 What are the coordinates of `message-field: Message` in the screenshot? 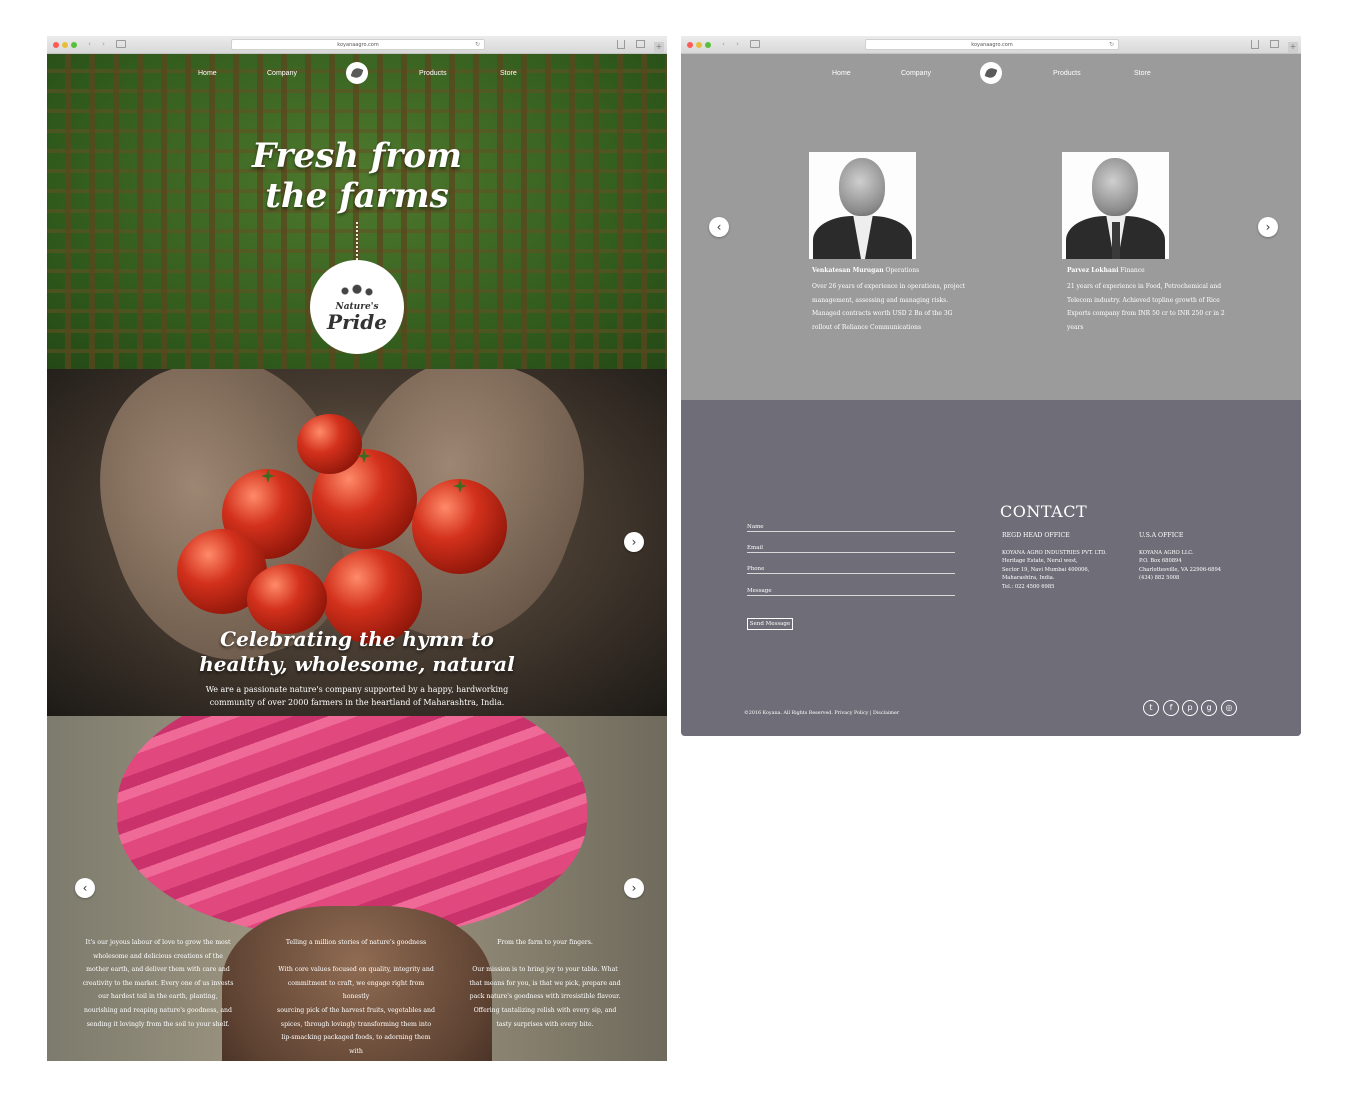 It's located at (851, 592).